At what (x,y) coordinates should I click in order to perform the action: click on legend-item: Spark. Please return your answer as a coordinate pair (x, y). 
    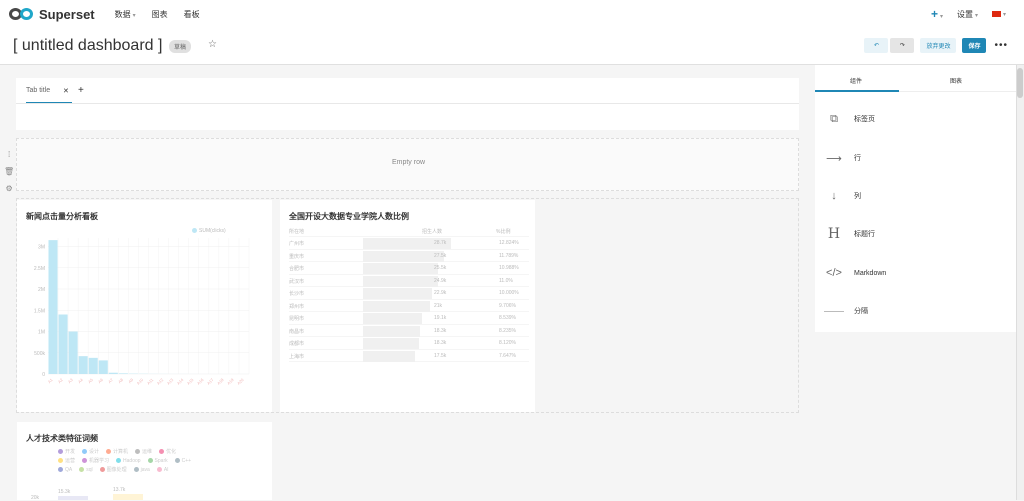
    Looking at the image, I should click on (158, 461).